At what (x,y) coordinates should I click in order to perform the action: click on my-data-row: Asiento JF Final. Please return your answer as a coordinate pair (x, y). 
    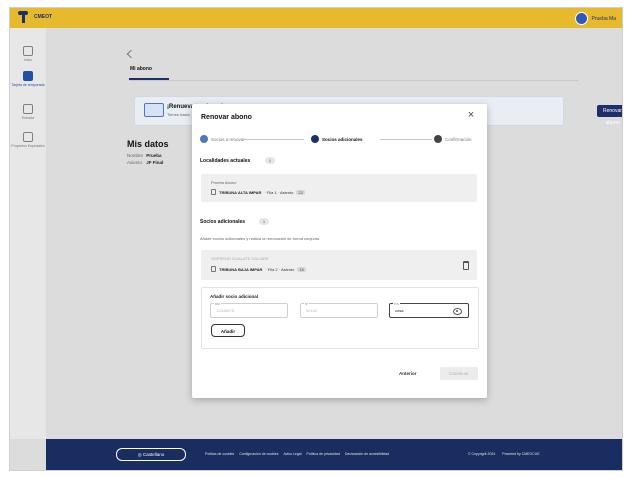
    Looking at the image, I should click on (145, 162).